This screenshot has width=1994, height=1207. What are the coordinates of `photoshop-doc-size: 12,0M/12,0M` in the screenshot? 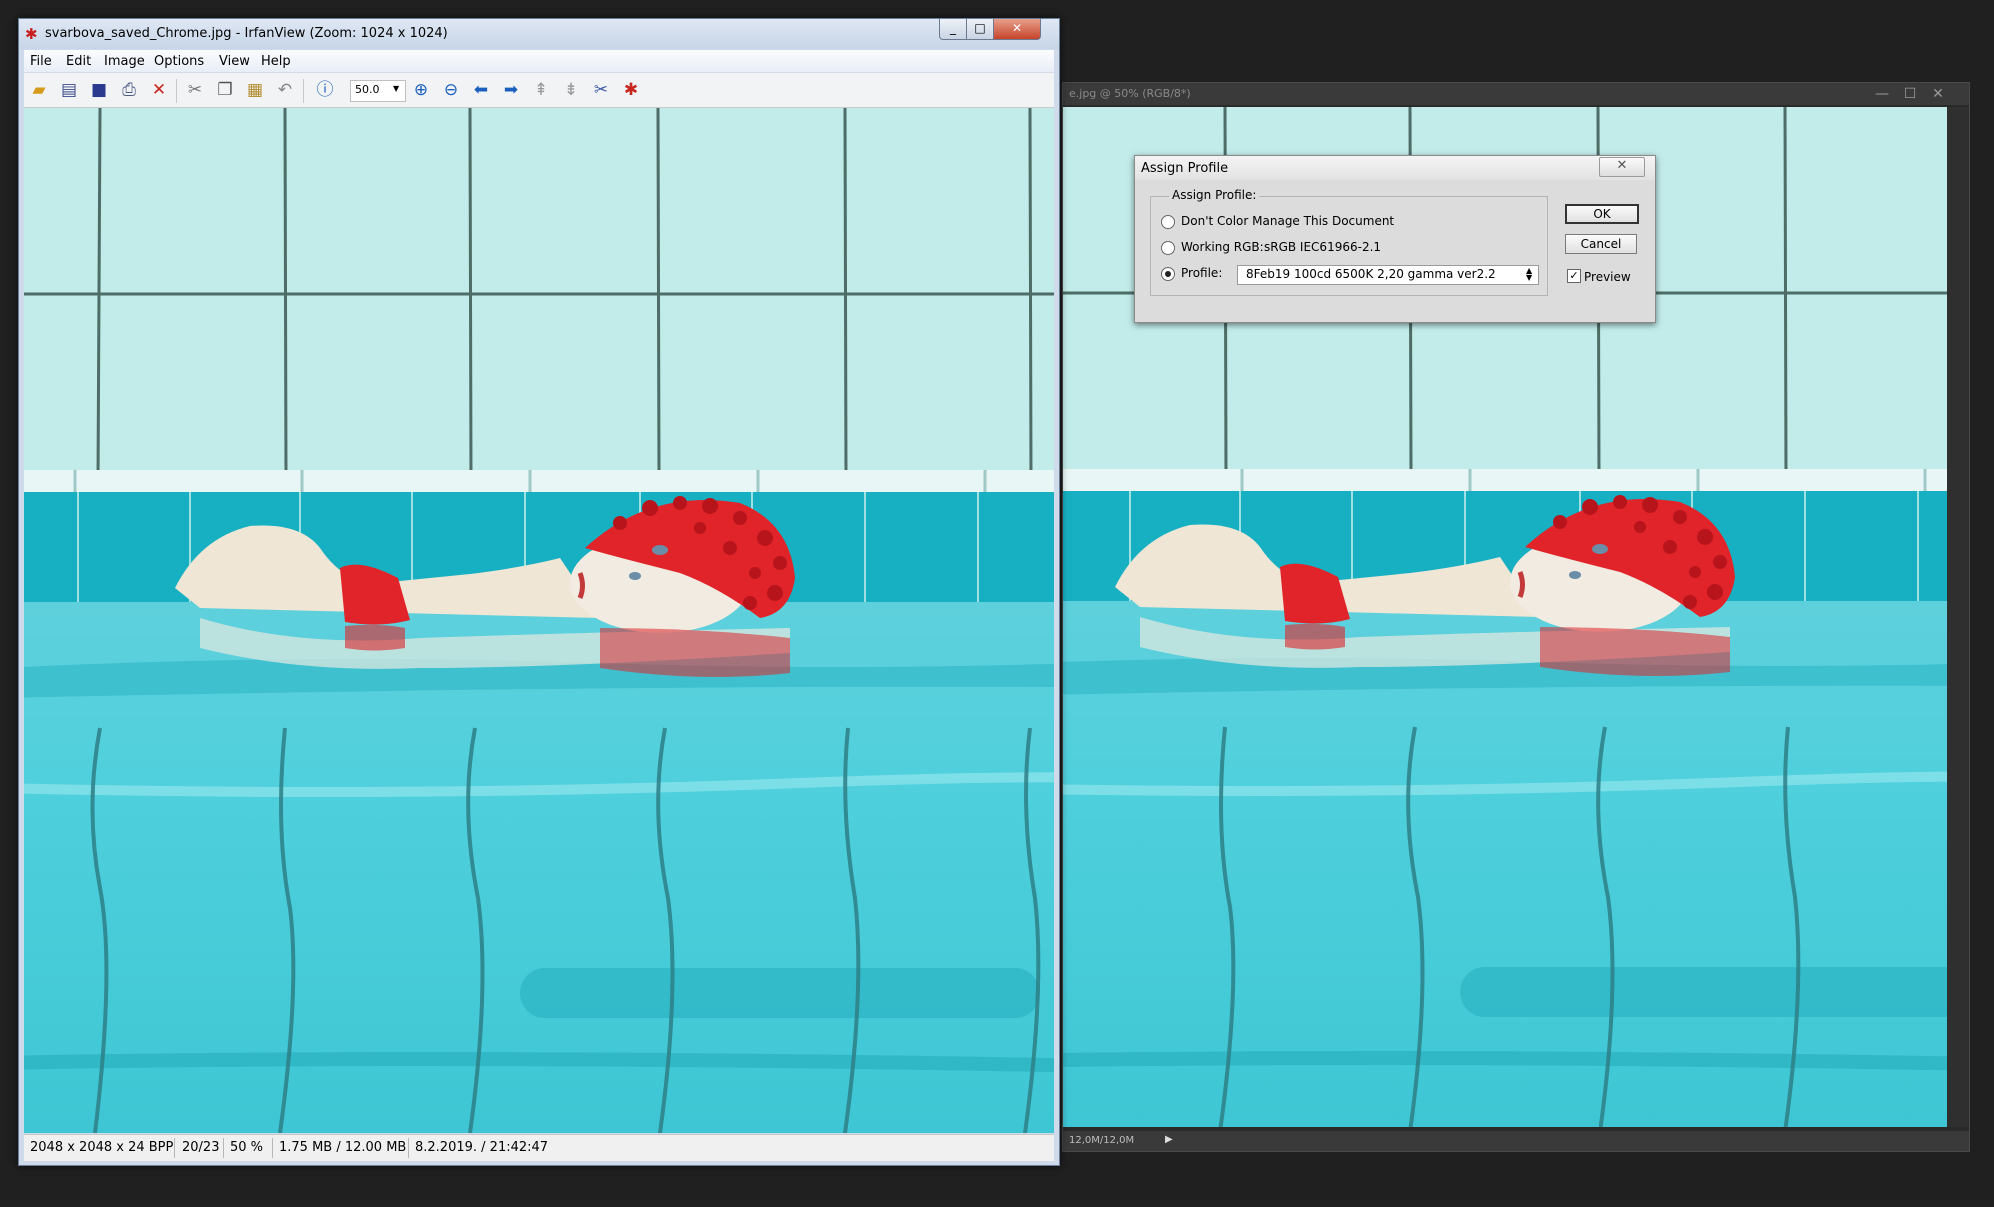 It's located at (1102, 1140).